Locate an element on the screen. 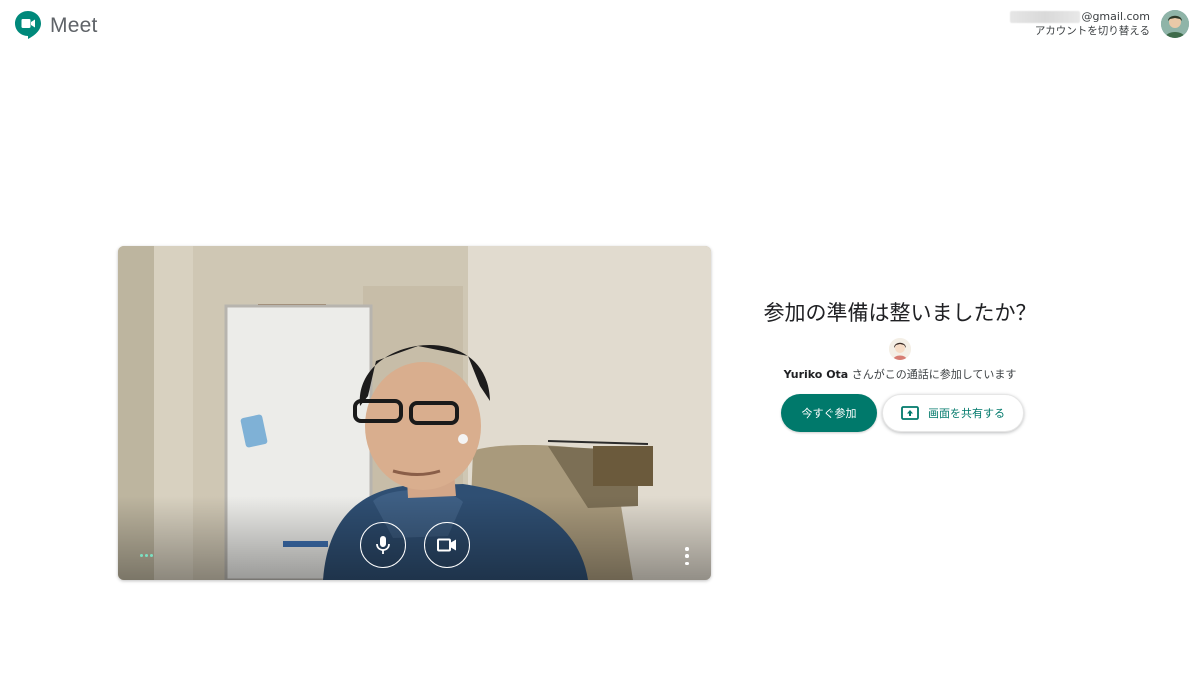 This screenshot has width=1200, height=675. camera-toggle-button is located at coordinates (447, 545).